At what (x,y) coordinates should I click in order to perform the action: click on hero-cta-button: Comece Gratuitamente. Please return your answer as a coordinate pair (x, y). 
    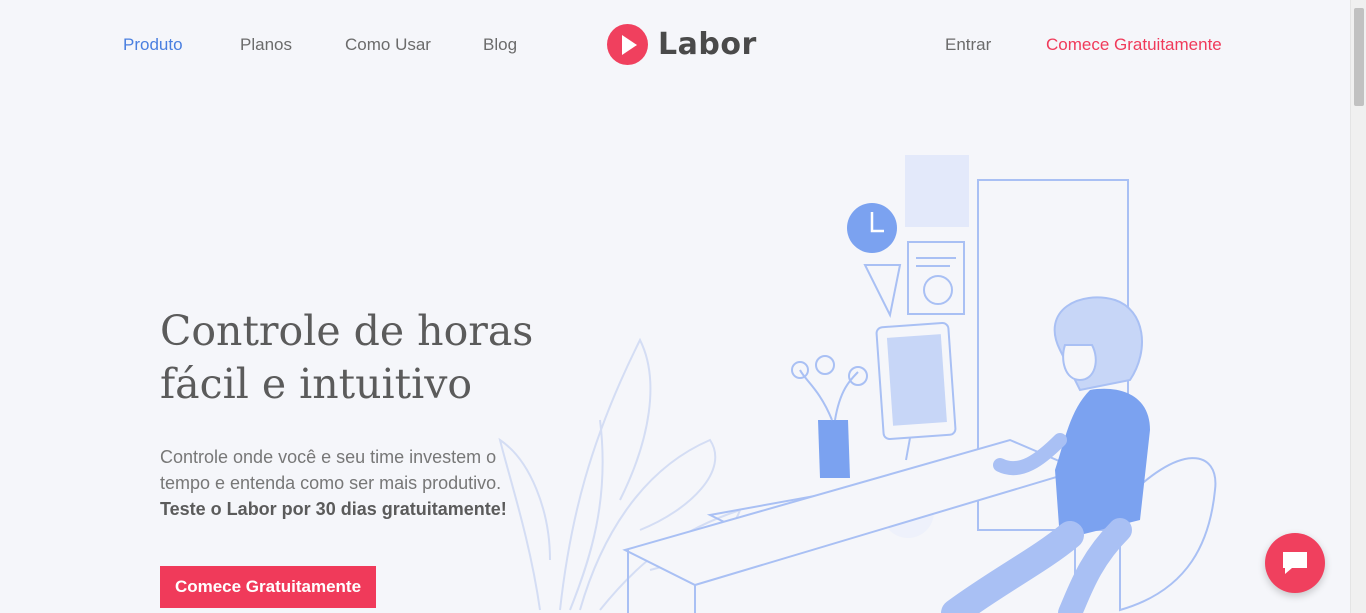
    Looking at the image, I should click on (268, 587).